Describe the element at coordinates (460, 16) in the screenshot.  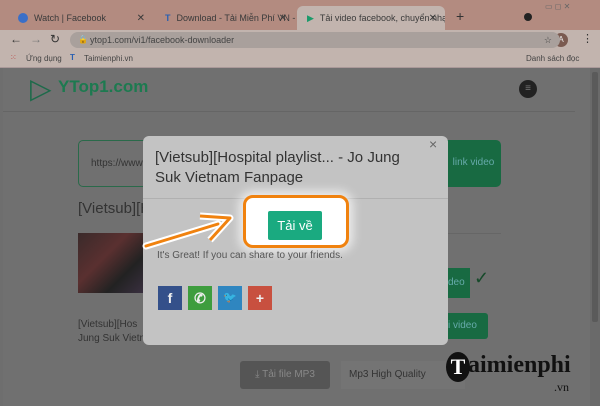
I see `new-tab-button: +` at that location.